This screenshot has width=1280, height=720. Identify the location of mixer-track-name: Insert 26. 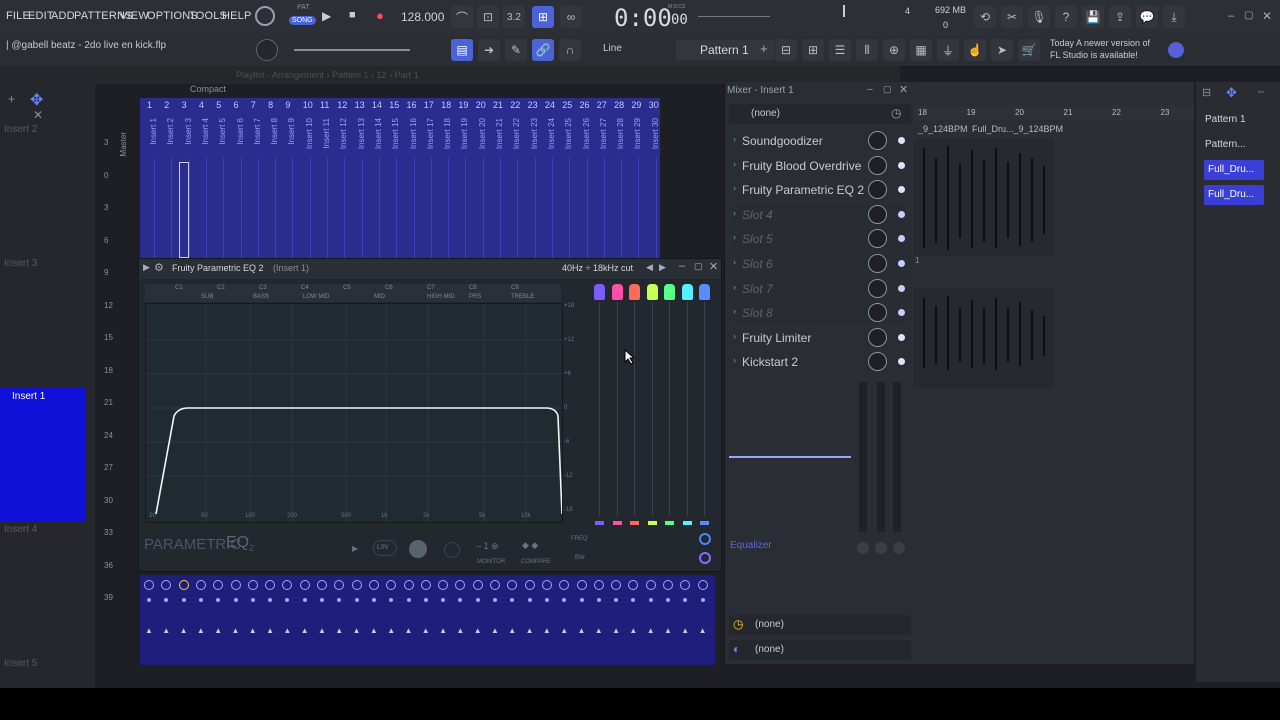
(586, 133).